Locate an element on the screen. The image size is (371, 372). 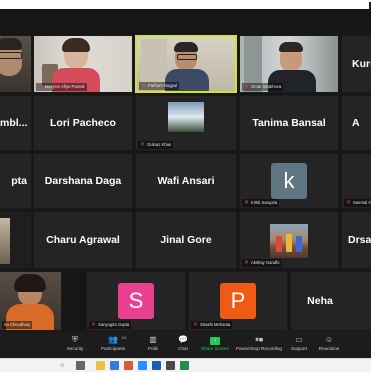
participant-name-tag: ✕ Akshay Gandhi is located at coordinates (262, 263).